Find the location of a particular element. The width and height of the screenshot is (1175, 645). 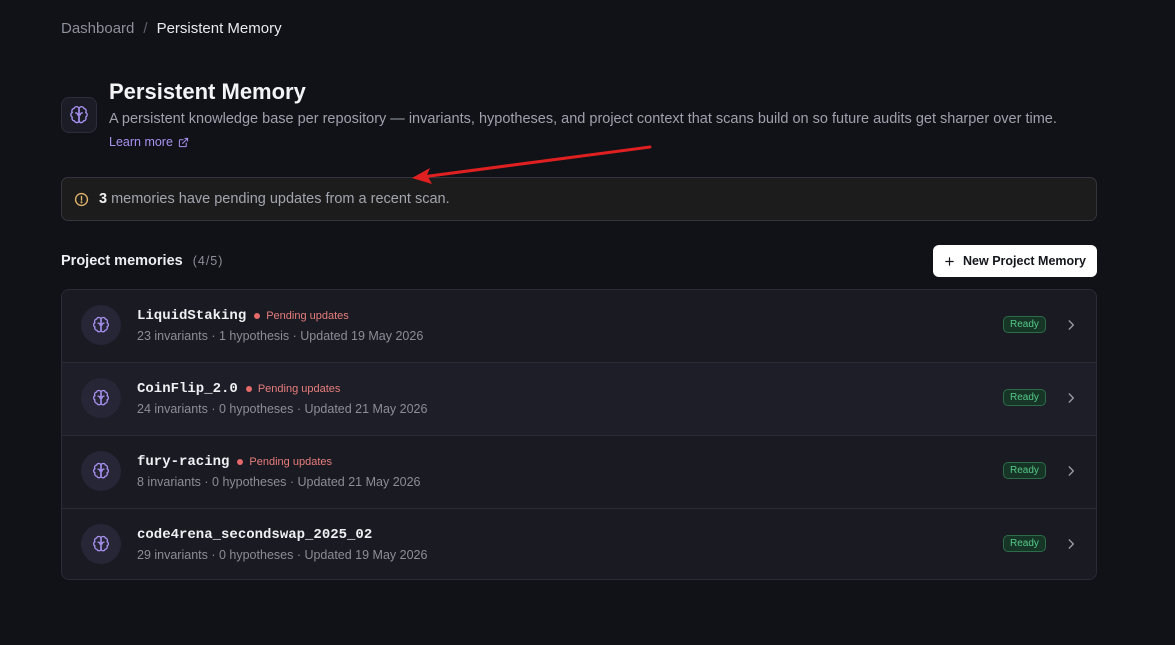

memory-count: (4/5) is located at coordinates (208, 261).